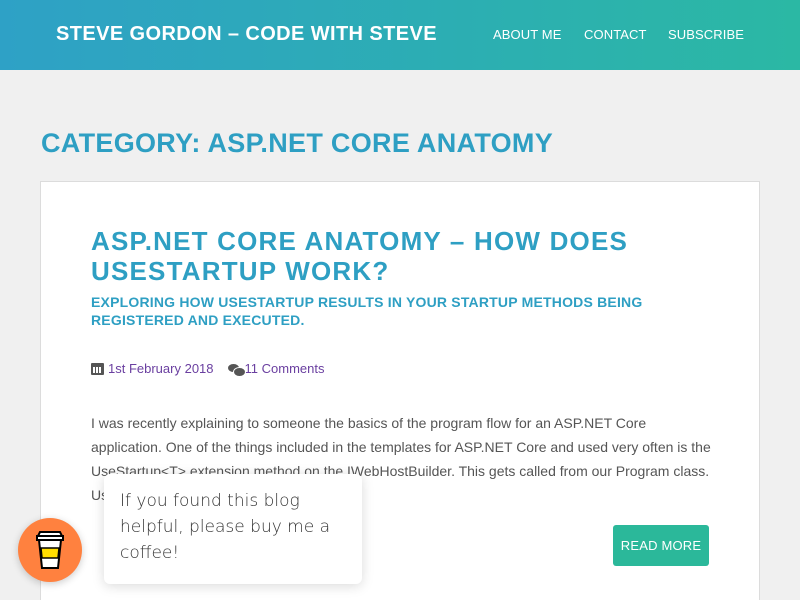 Image resolution: width=800 pixels, height=600 pixels. I want to click on buy-me-a-coffee-button, so click(50, 550).